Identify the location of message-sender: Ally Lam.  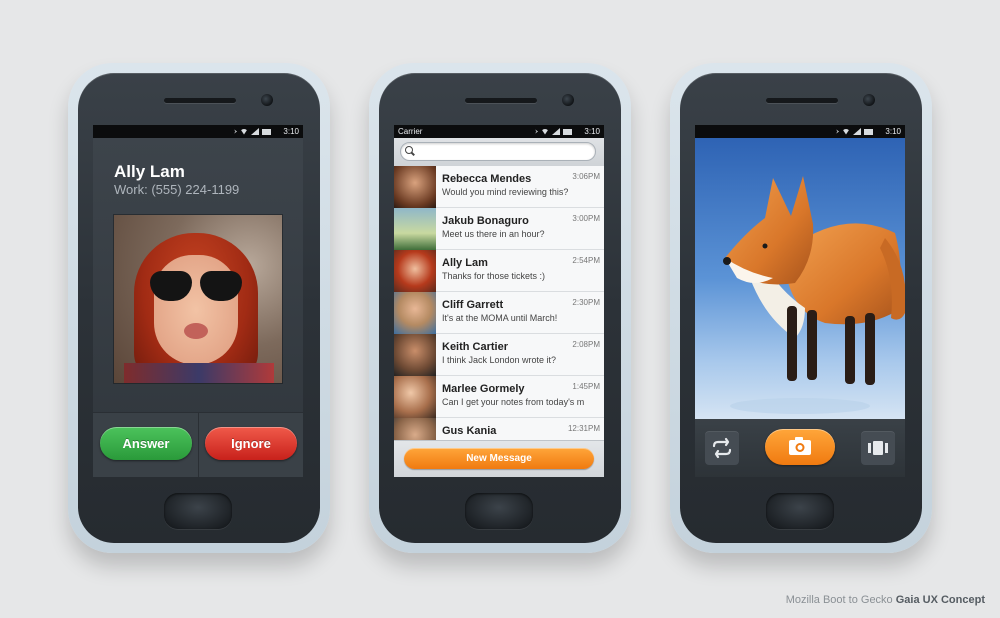
(465, 263).